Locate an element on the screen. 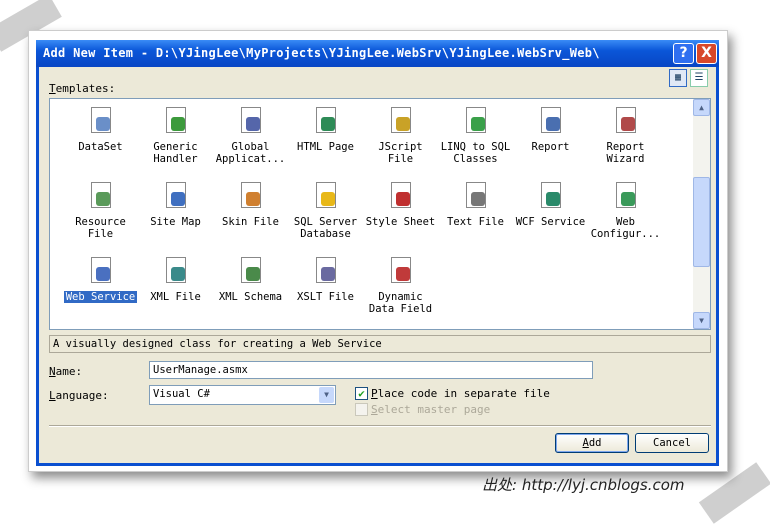 The image size is (770, 527). divider is located at coordinates (380, 426).